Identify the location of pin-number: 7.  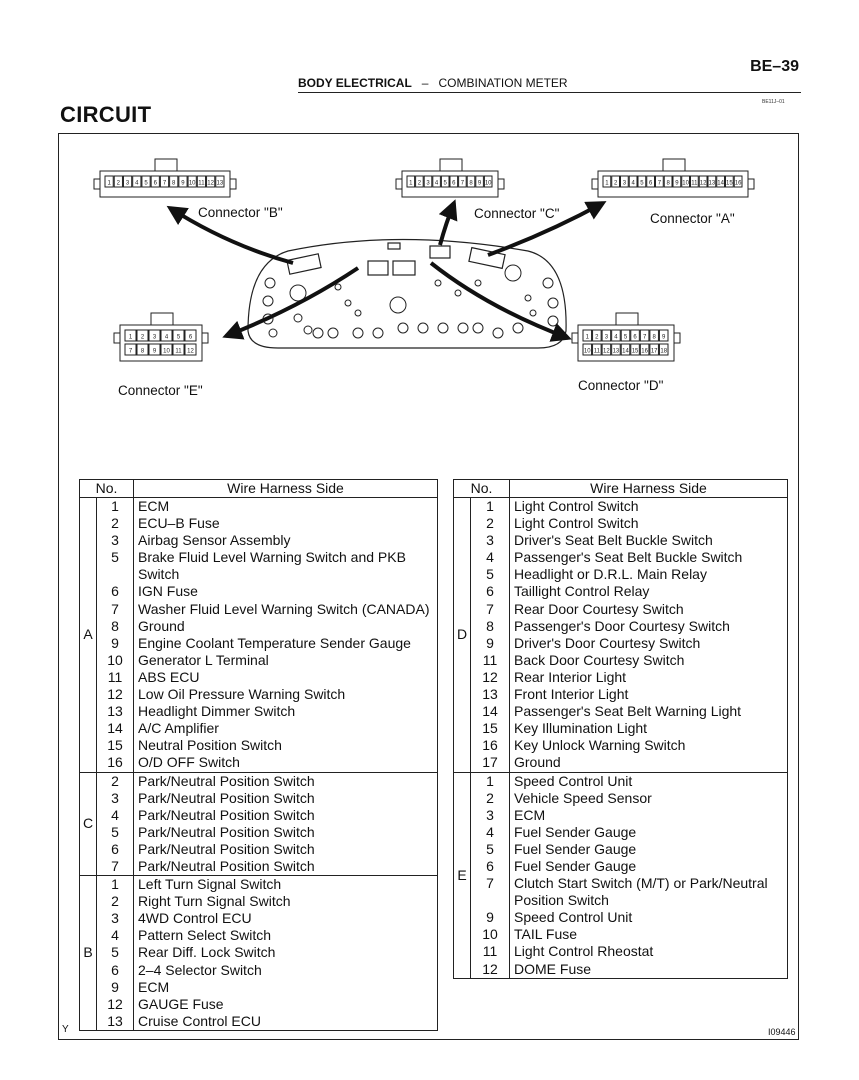
(490, 609).